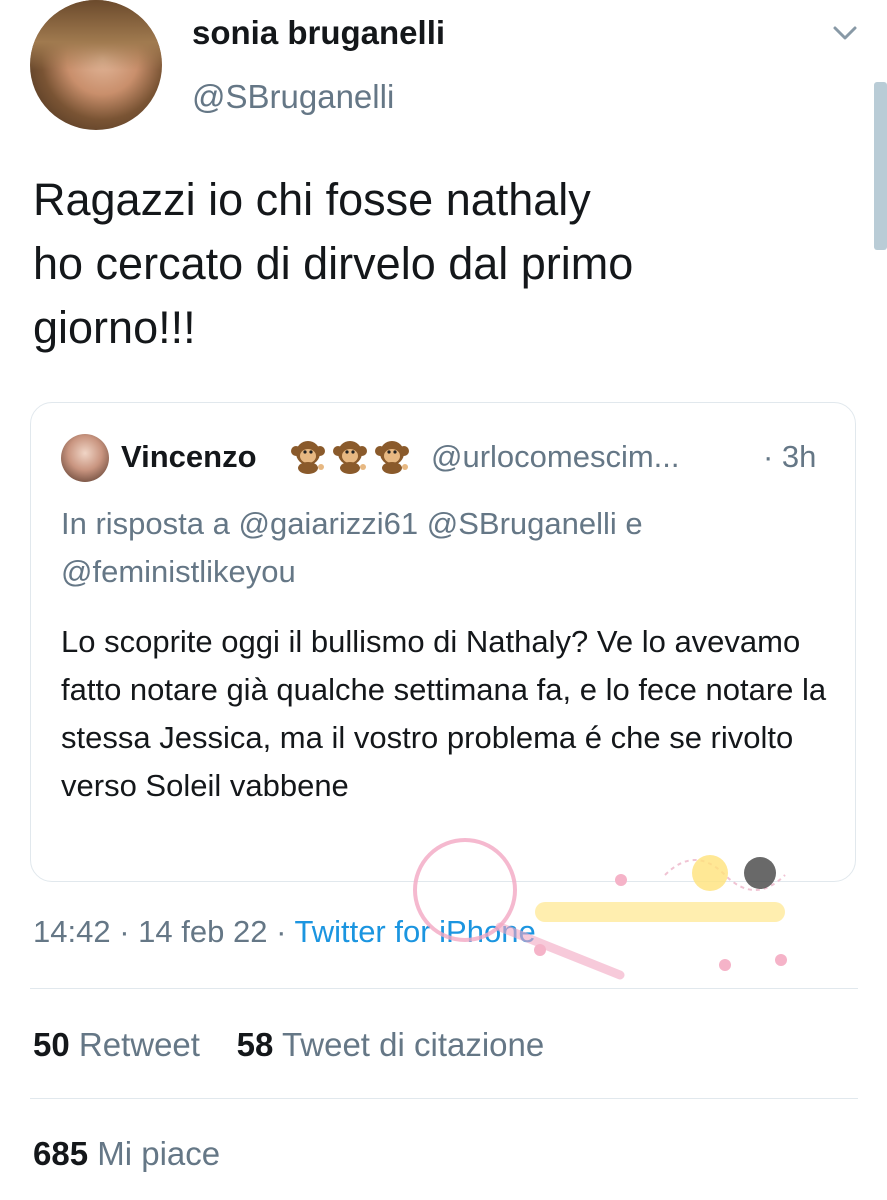 This screenshot has width=887, height=1200. Describe the element at coordinates (189, 457) in the screenshot. I see `quoted-name: Vincenzo` at that location.